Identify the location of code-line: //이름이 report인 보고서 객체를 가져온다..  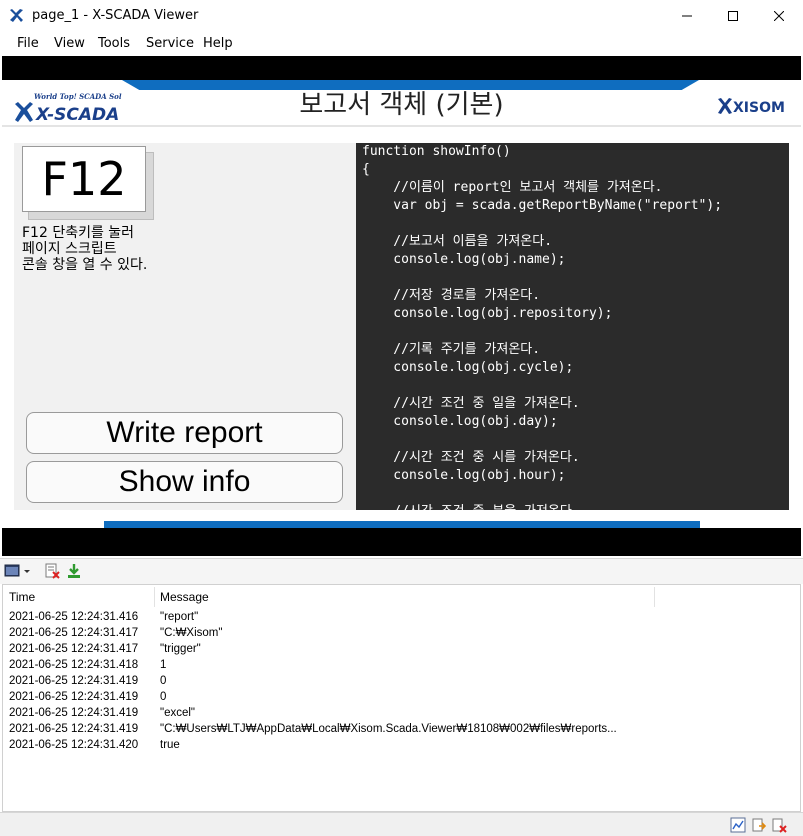
(512, 187).